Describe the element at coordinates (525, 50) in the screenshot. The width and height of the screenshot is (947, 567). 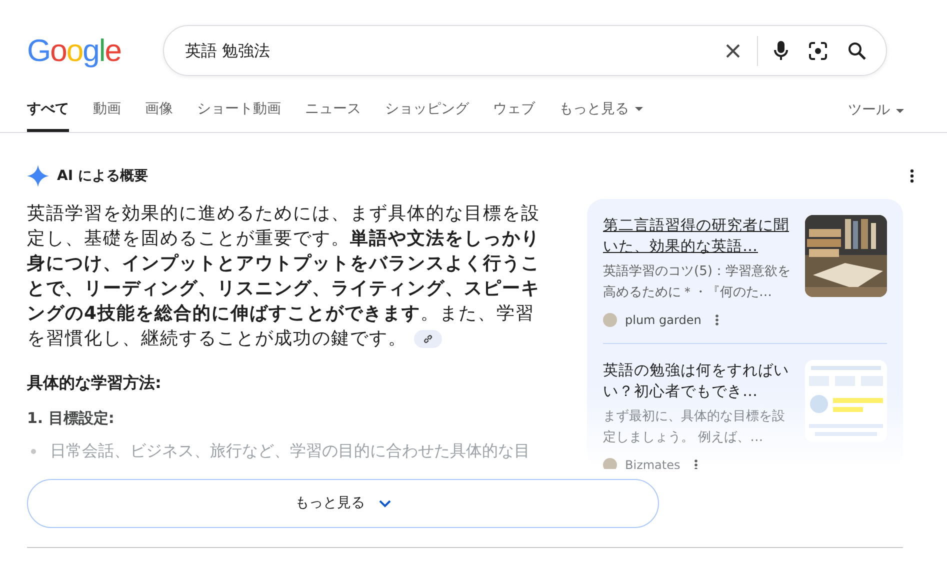
I see `search-field: 英語 勉強法` at that location.